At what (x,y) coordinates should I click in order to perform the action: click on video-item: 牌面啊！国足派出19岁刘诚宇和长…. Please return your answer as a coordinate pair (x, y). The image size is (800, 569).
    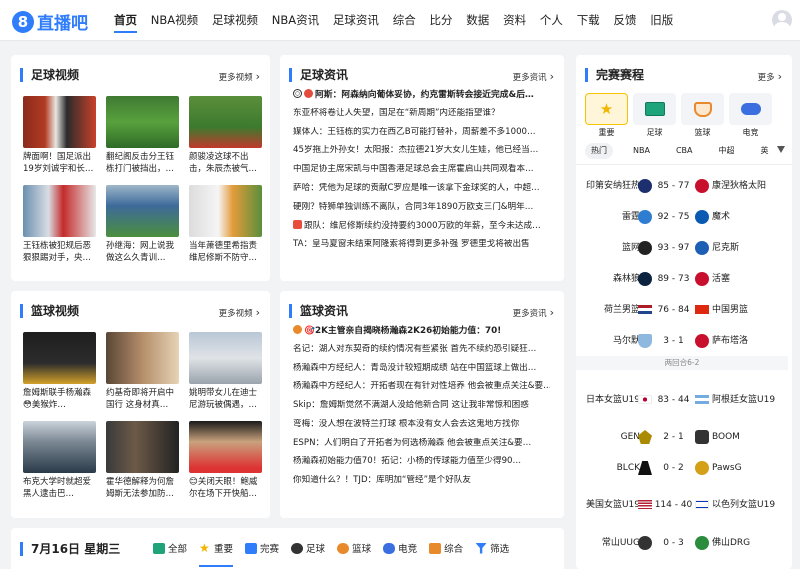
    Looking at the image, I should click on (59, 140).